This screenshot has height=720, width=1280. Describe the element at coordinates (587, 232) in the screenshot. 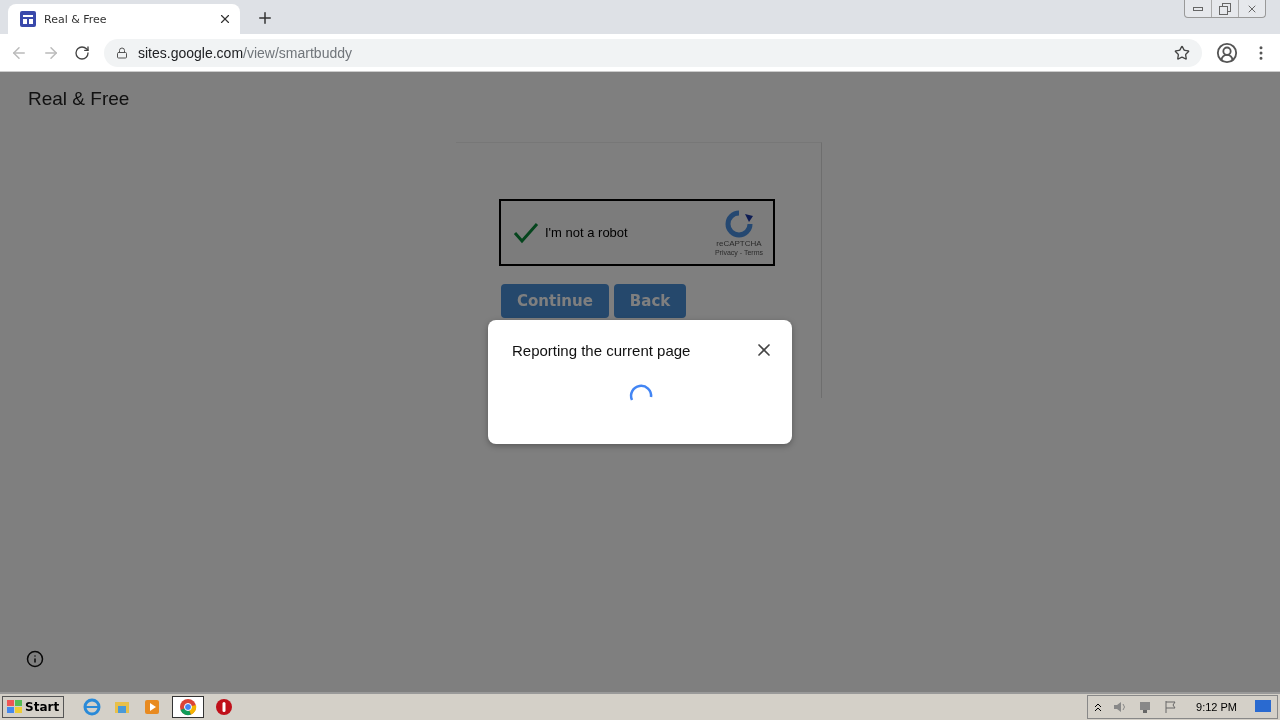

I see `captcha-label: I'm not a robot` at that location.